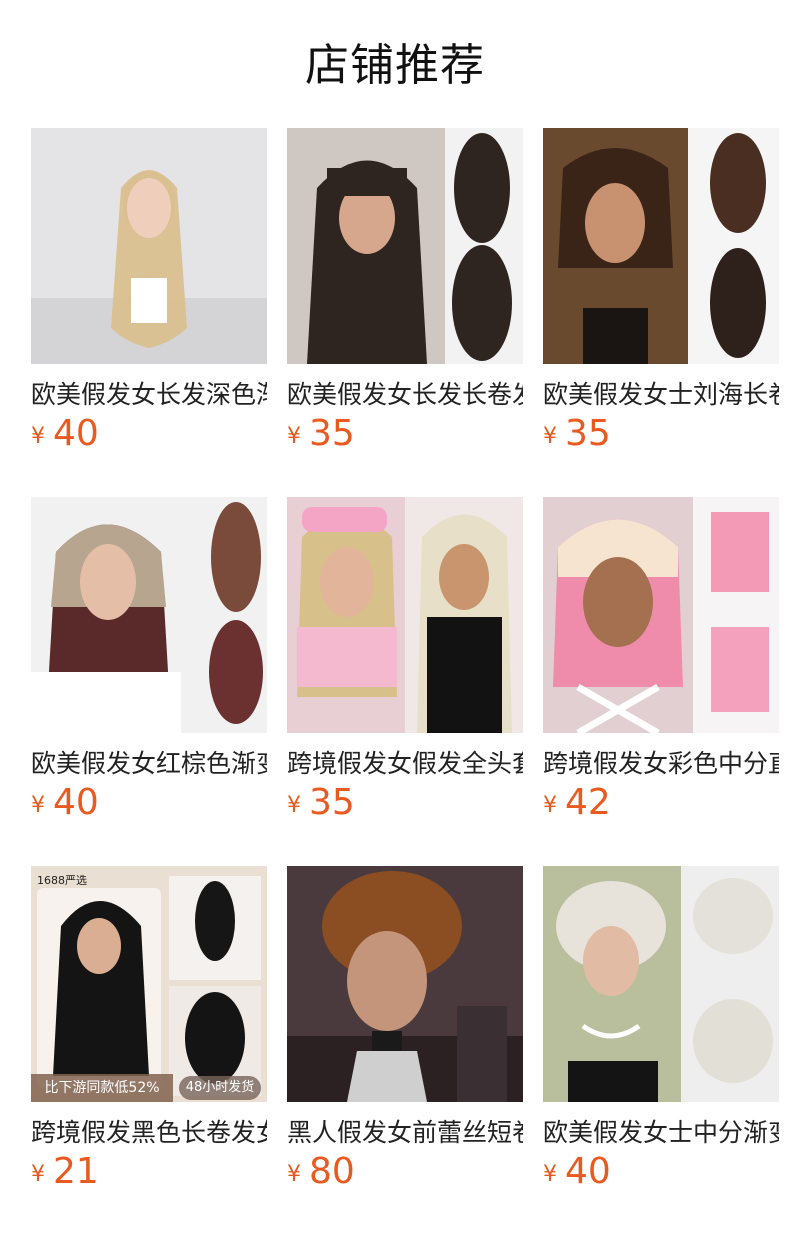  Describe the element at coordinates (321, 1171) in the screenshot. I see `product-price: ¥80` at that location.